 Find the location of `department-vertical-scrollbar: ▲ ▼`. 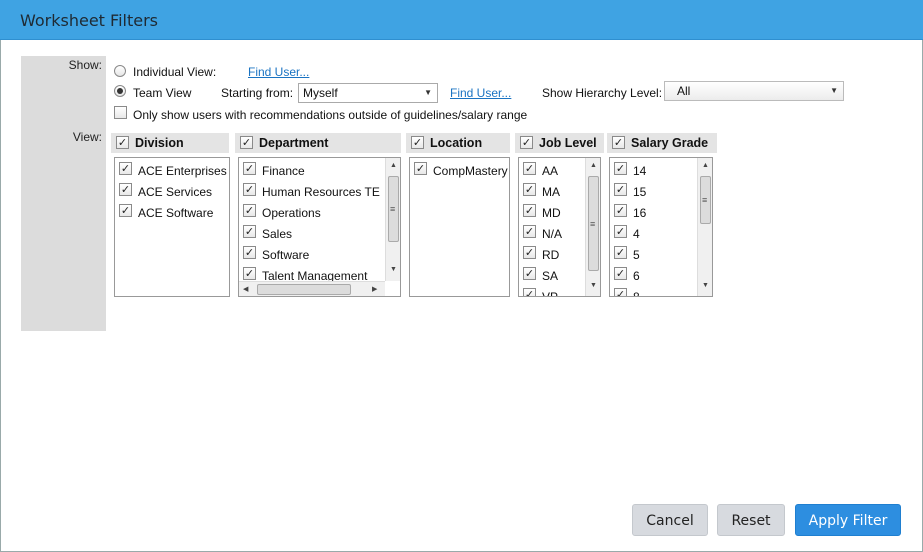

department-vertical-scrollbar: ▲ ▼ is located at coordinates (392, 219).